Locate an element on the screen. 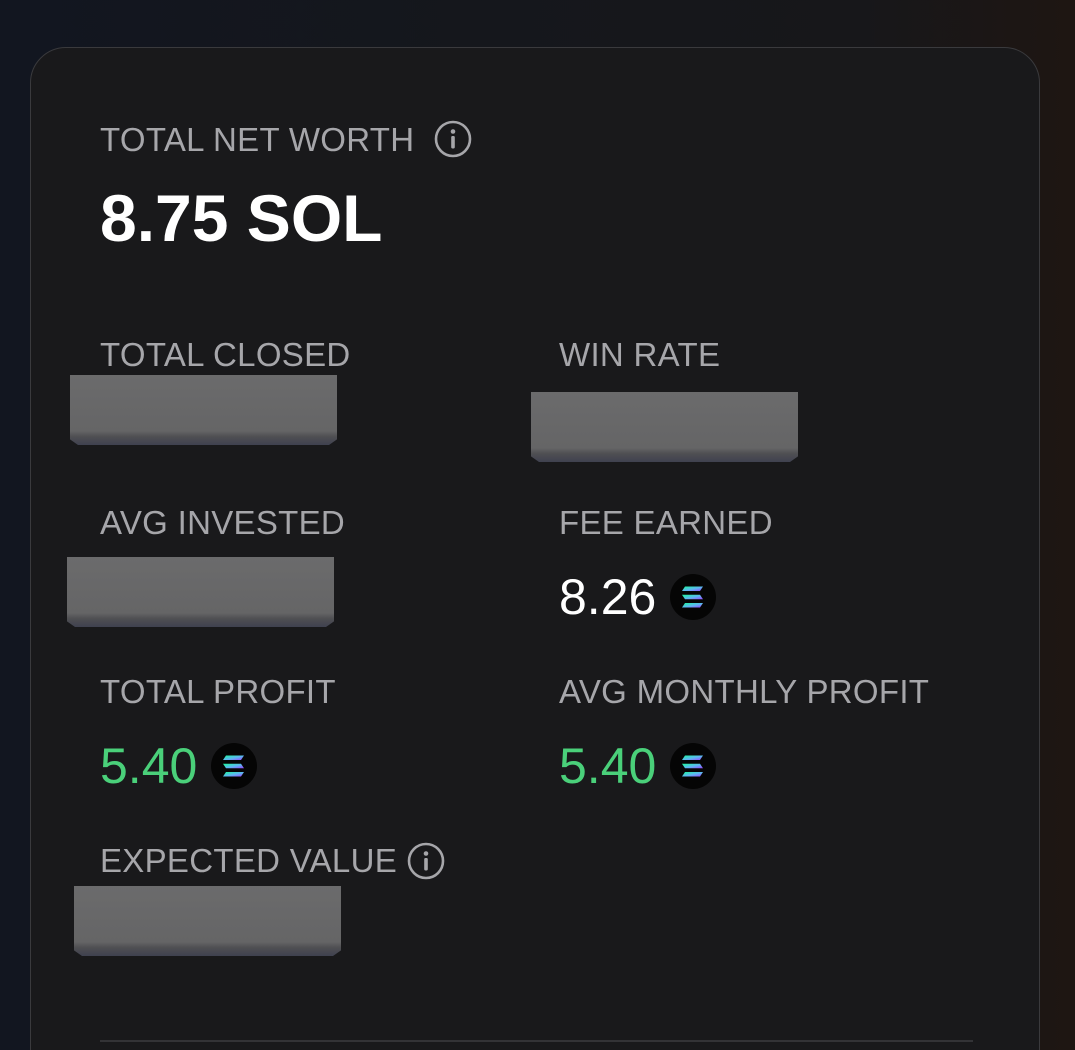  win-rate-redacted-value is located at coordinates (664, 427).